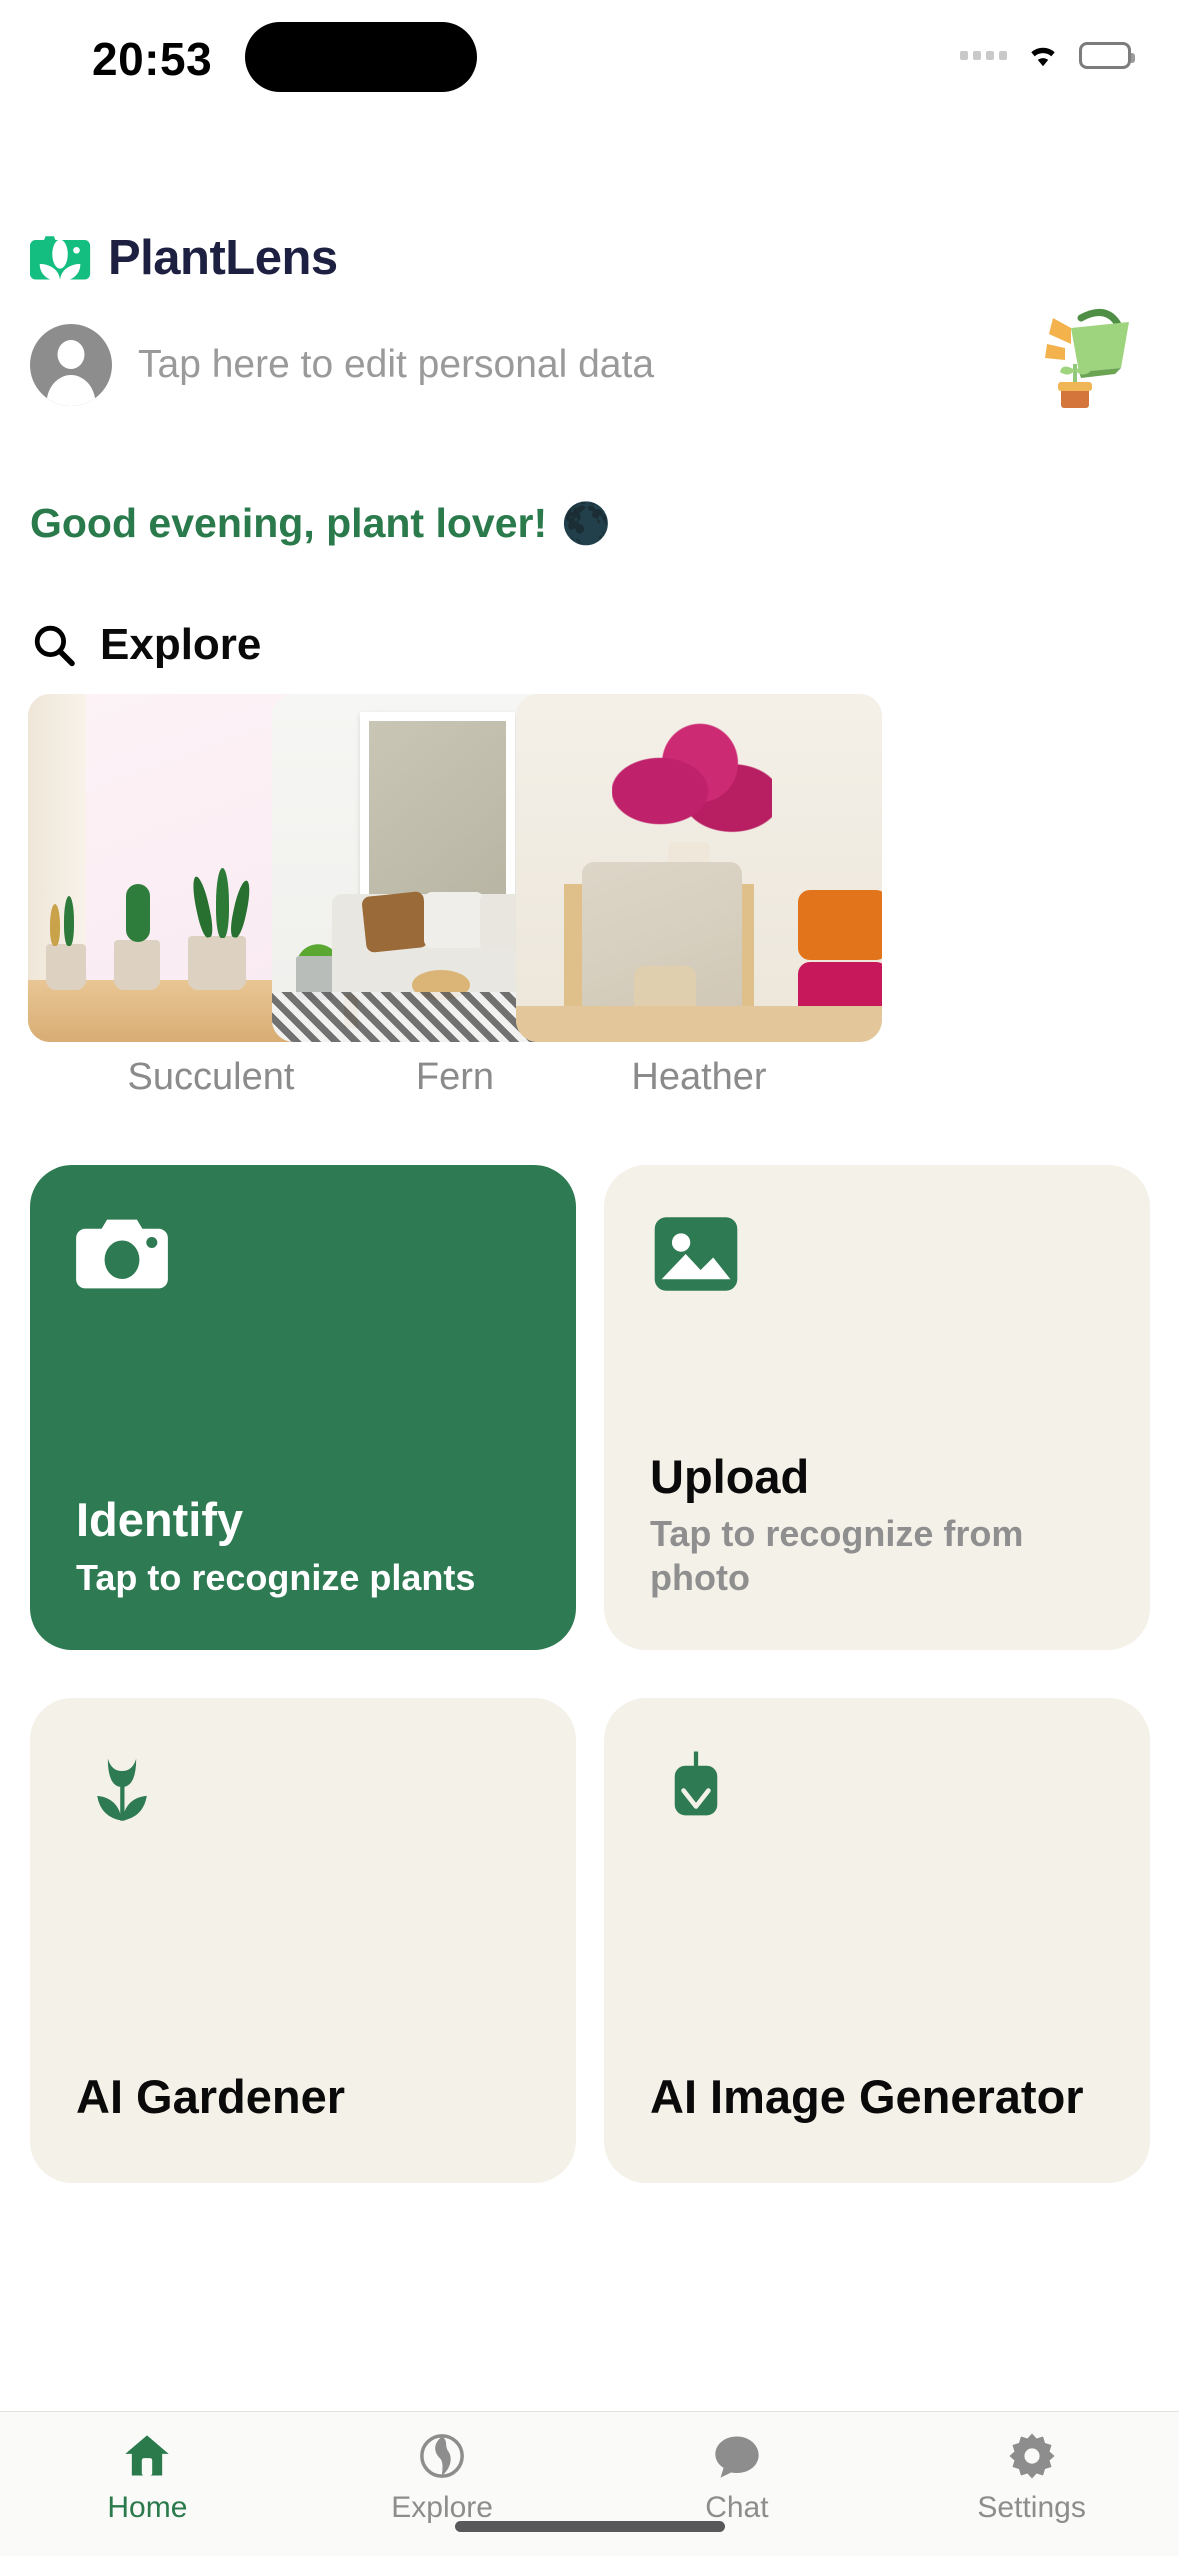 The width and height of the screenshot is (1179, 2556). Describe the element at coordinates (211, 2097) in the screenshot. I see `ai-gardener-title: AI Gardener` at that location.